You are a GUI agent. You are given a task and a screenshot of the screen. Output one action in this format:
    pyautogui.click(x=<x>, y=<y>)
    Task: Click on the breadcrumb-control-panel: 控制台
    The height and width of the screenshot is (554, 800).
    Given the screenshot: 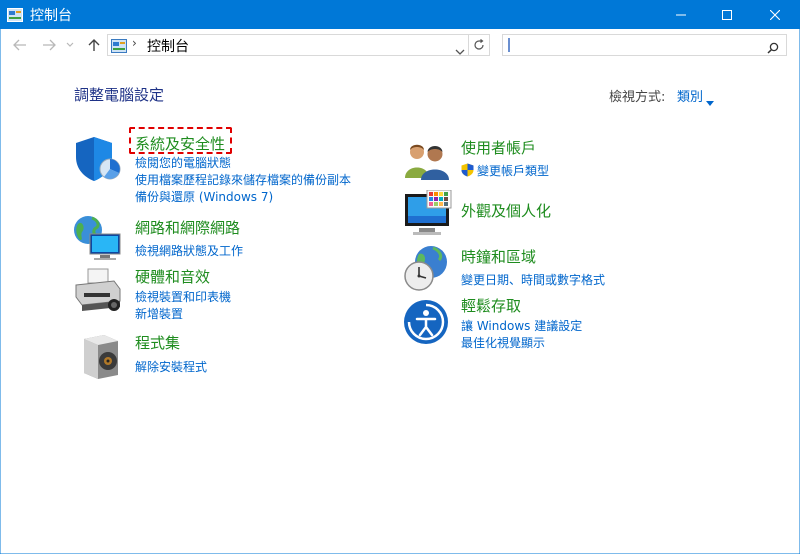 What is the action you would take?
    pyautogui.click(x=168, y=46)
    